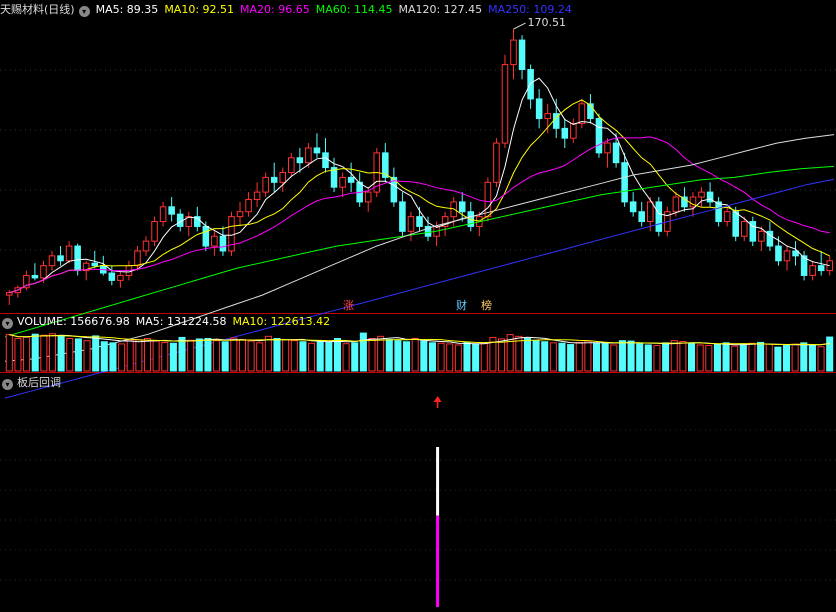 This screenshot has height=612, width=836. What do you see at coordinates (275, 9) in the screenshot?
I see `ma-legend-item: MA20: 96.65` at bounding box center [275, 9].